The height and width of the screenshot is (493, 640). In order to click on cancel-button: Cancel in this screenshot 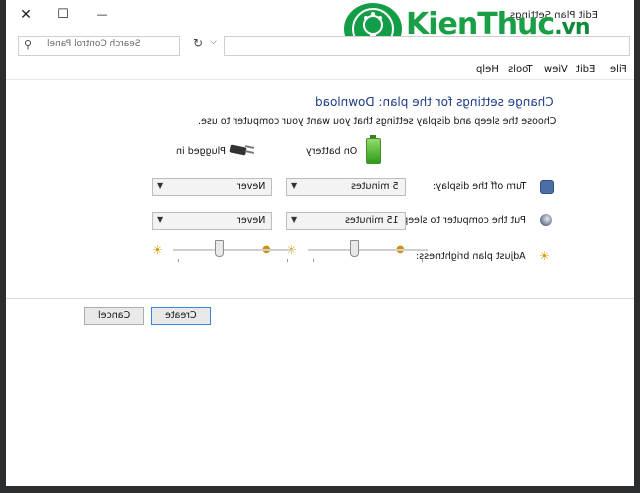, I will do `click(114, 316)`.